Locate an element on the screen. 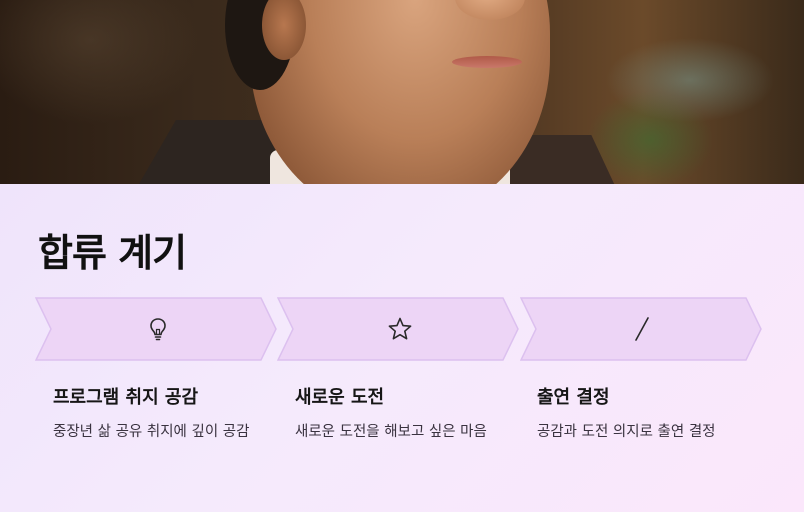 This screenshot has width=804, height=512. step-2-description: 새로운 도전을 해보고 싶은 마음 is located at coordinates (391, 432).